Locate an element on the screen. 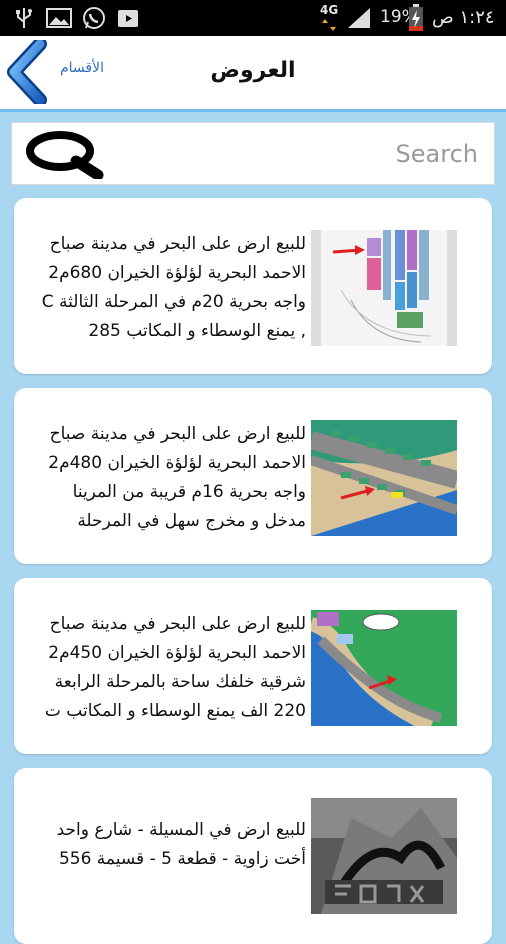 Image resolution: width=506 pixels, height=944 pixels. network-type-label: 4G is located at coordinates (329, 10).